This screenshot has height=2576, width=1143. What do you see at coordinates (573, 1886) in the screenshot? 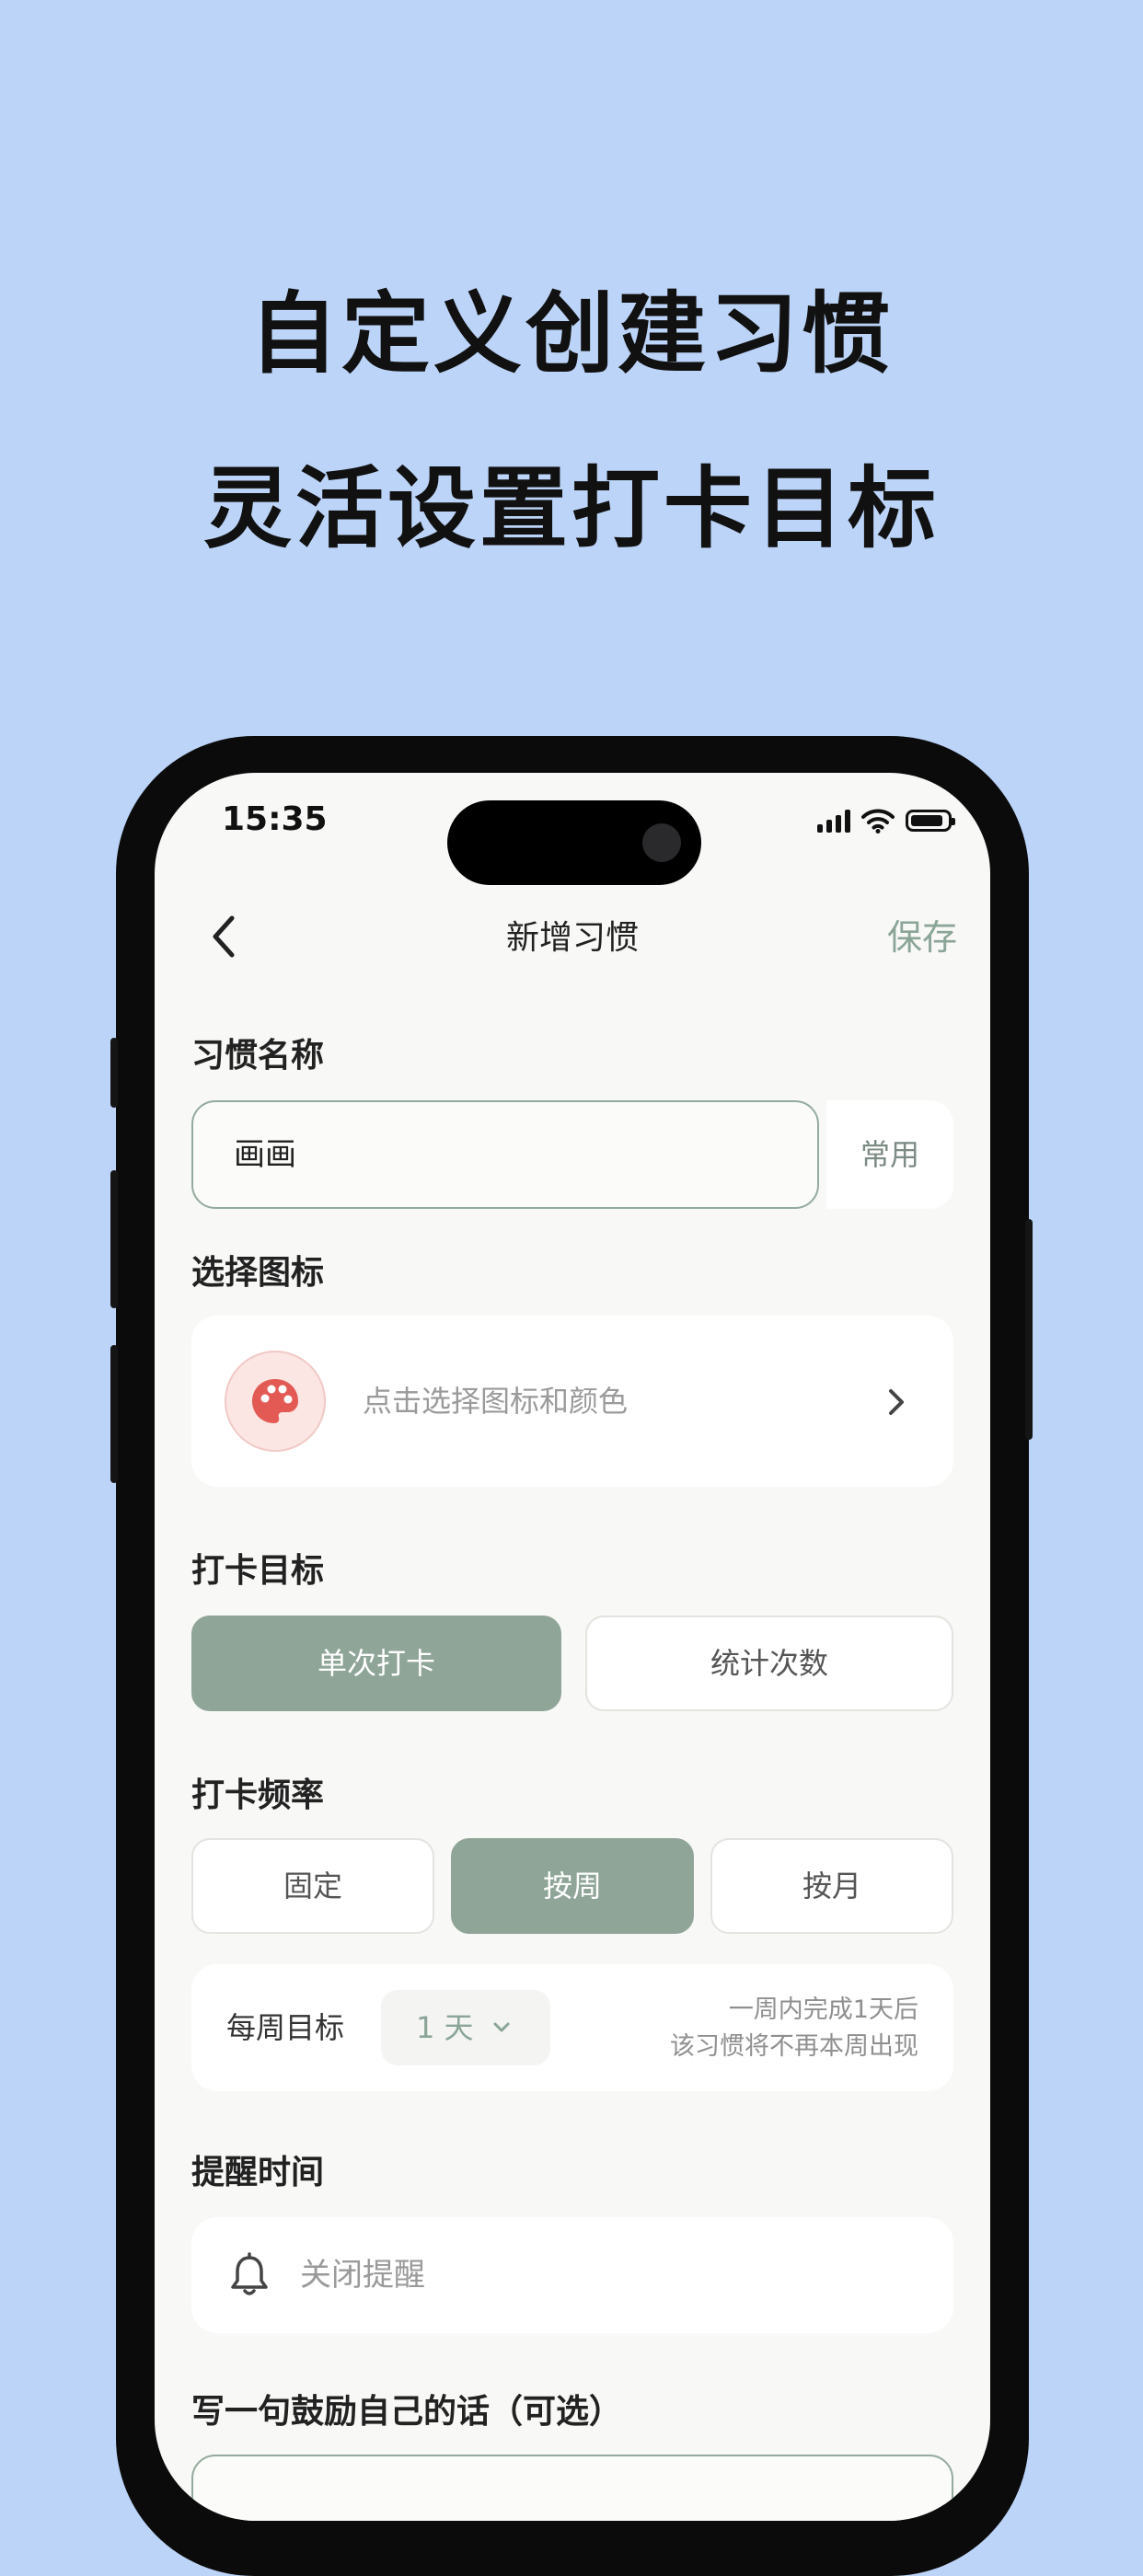
I see `frequency-option-weekly: 按周` at bounding box center [573, 1886].